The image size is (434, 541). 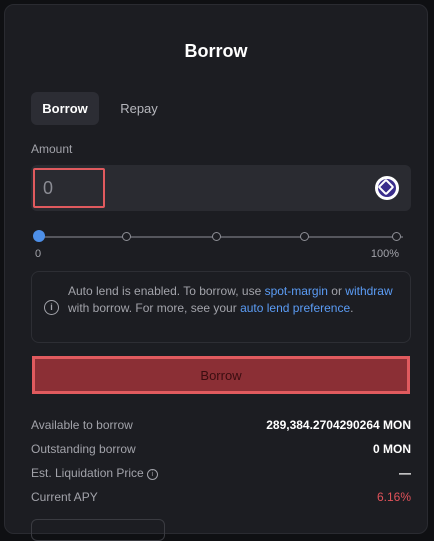 I want to click on amount-input, so click(x=69, y=188).